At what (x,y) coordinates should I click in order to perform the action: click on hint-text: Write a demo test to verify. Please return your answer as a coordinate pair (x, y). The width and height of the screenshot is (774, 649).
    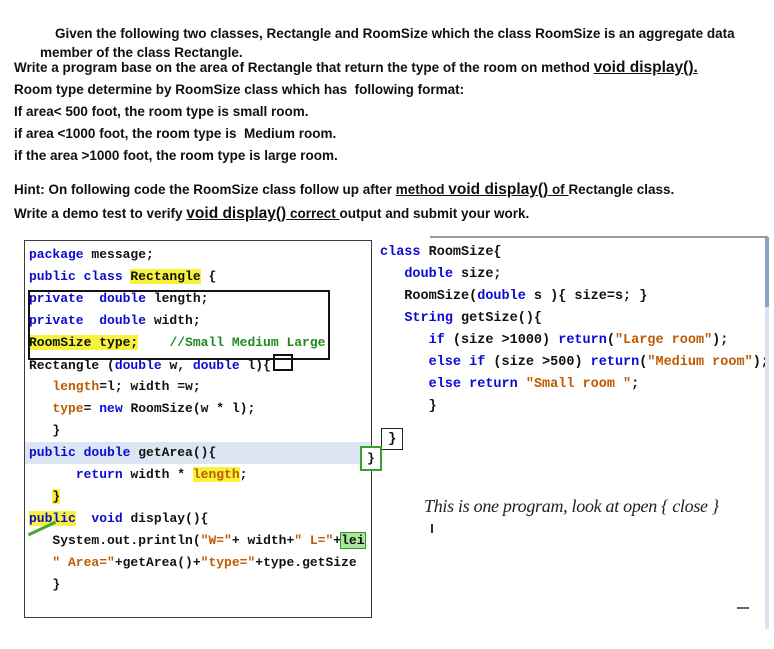
    Looking at the image, I should click on (100, 213).